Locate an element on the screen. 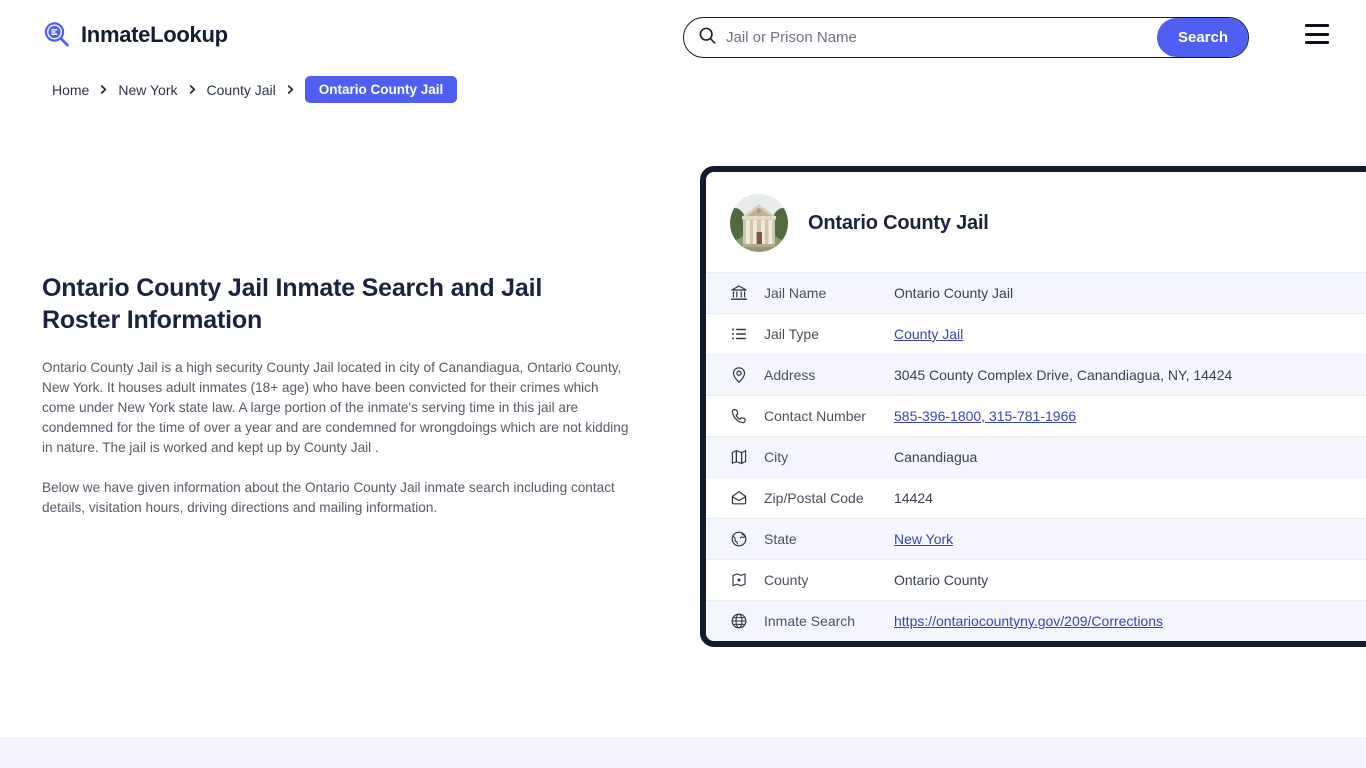 The height and width of the screenshot is (768, 1366). brand-logo: InmateLookup is located at coordinates (135, 35).